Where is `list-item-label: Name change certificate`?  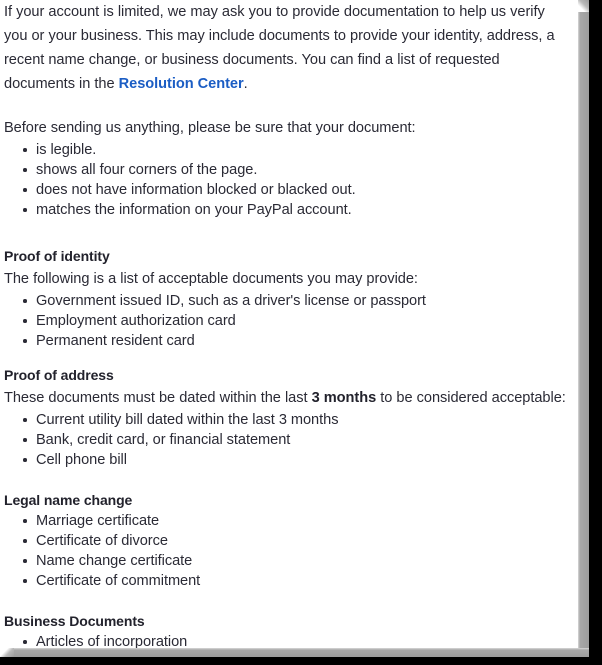
list-item-label: Name change certificate is located at coordinates (114, 561).